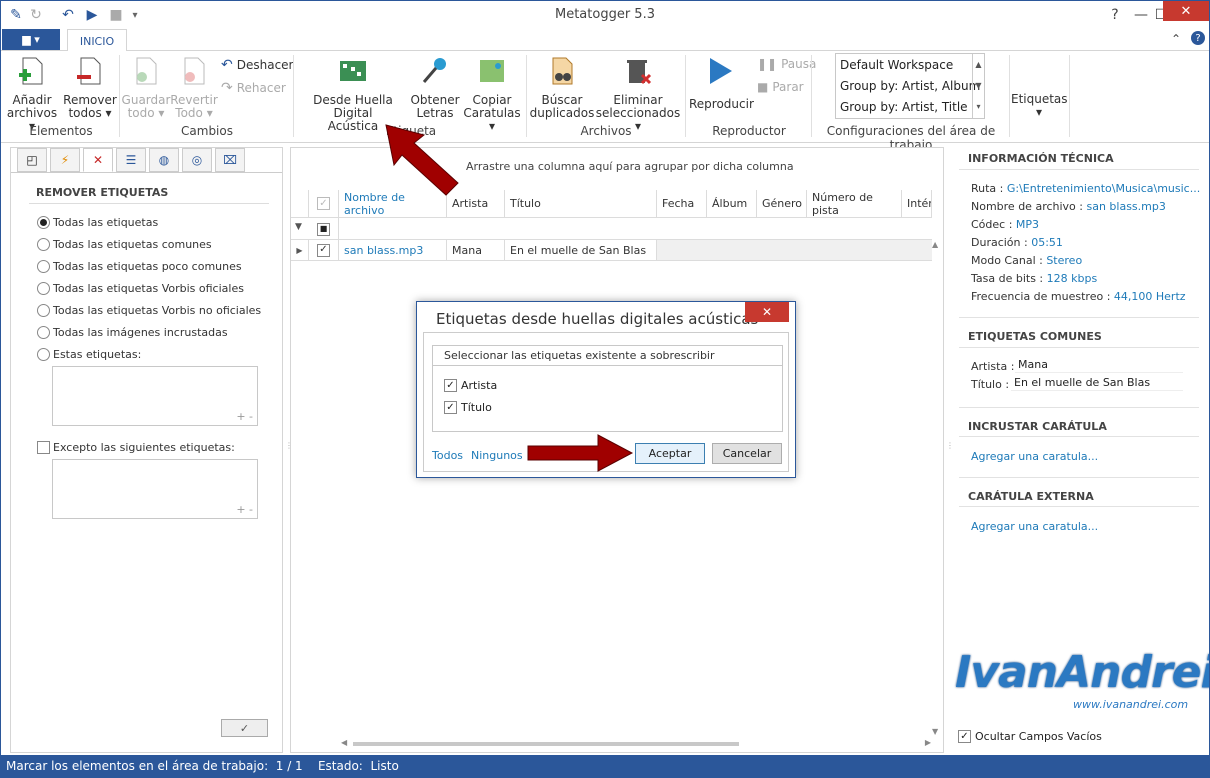 The height and width of the screenshot is (778, 1210). Describe the element at coordinates (780, 87) in the screenshot. I see `stop-button: ■ Parar` at that location.